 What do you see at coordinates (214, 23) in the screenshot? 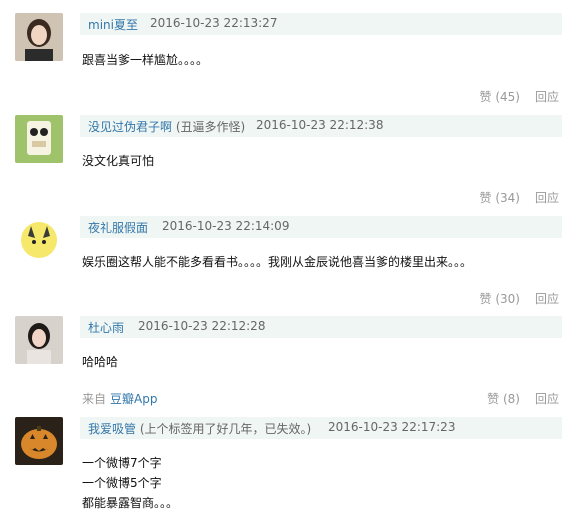
I see `timestamp: 2016-10-23 22:13:27` at bounding box center [214, 23].